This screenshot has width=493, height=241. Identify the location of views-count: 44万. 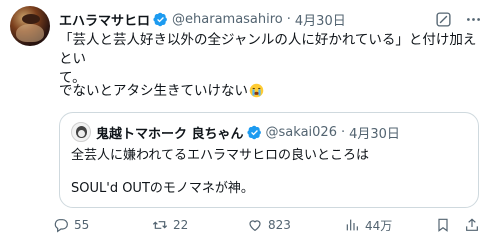
(379, 225).